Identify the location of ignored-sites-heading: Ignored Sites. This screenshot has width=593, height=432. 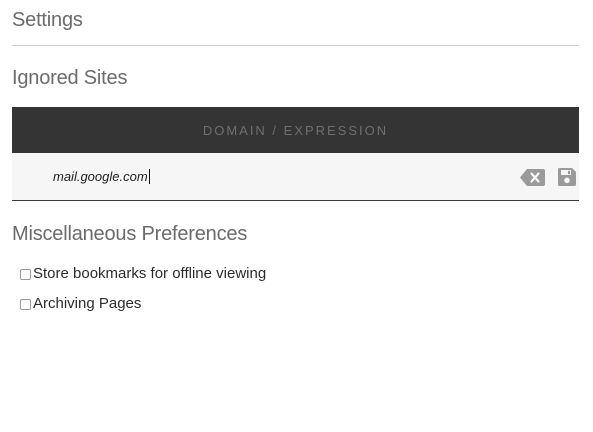
(70, 78).